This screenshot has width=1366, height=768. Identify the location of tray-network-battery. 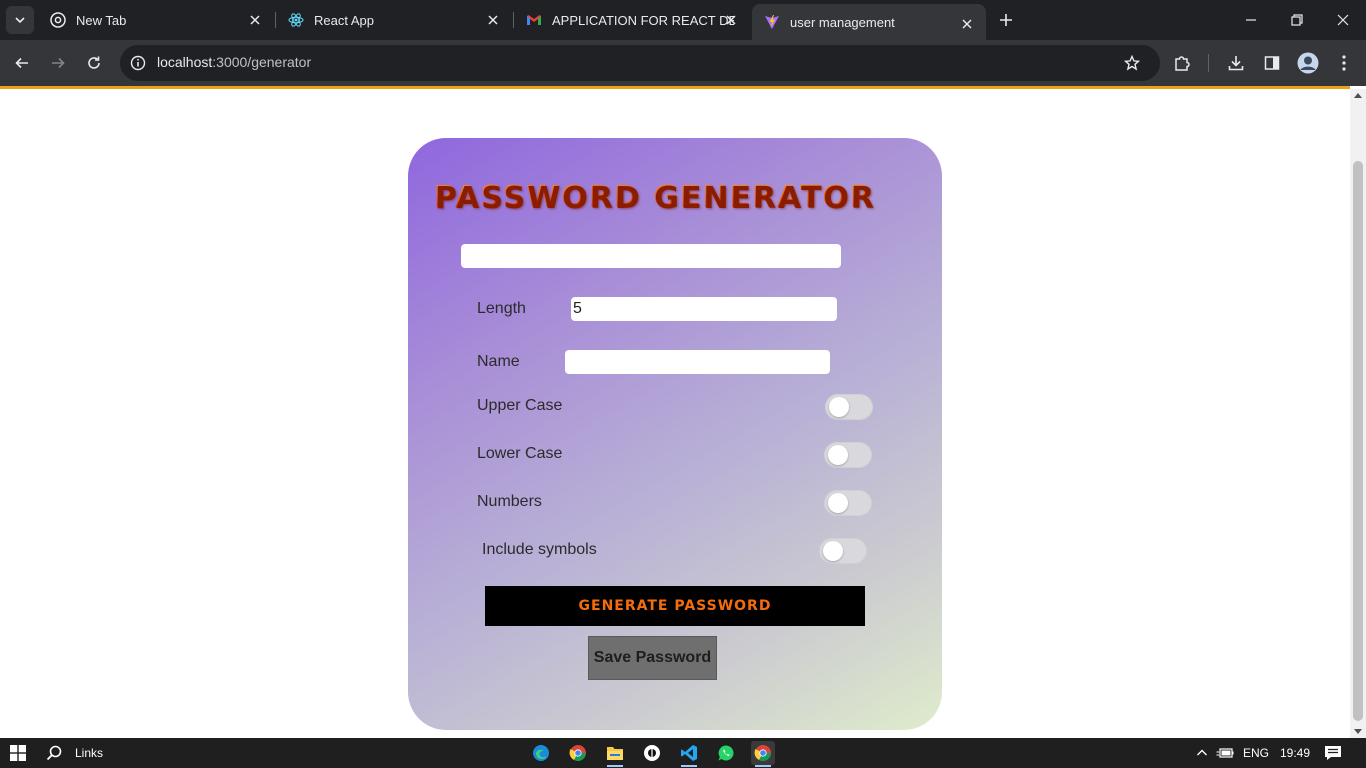
(1225, 753).